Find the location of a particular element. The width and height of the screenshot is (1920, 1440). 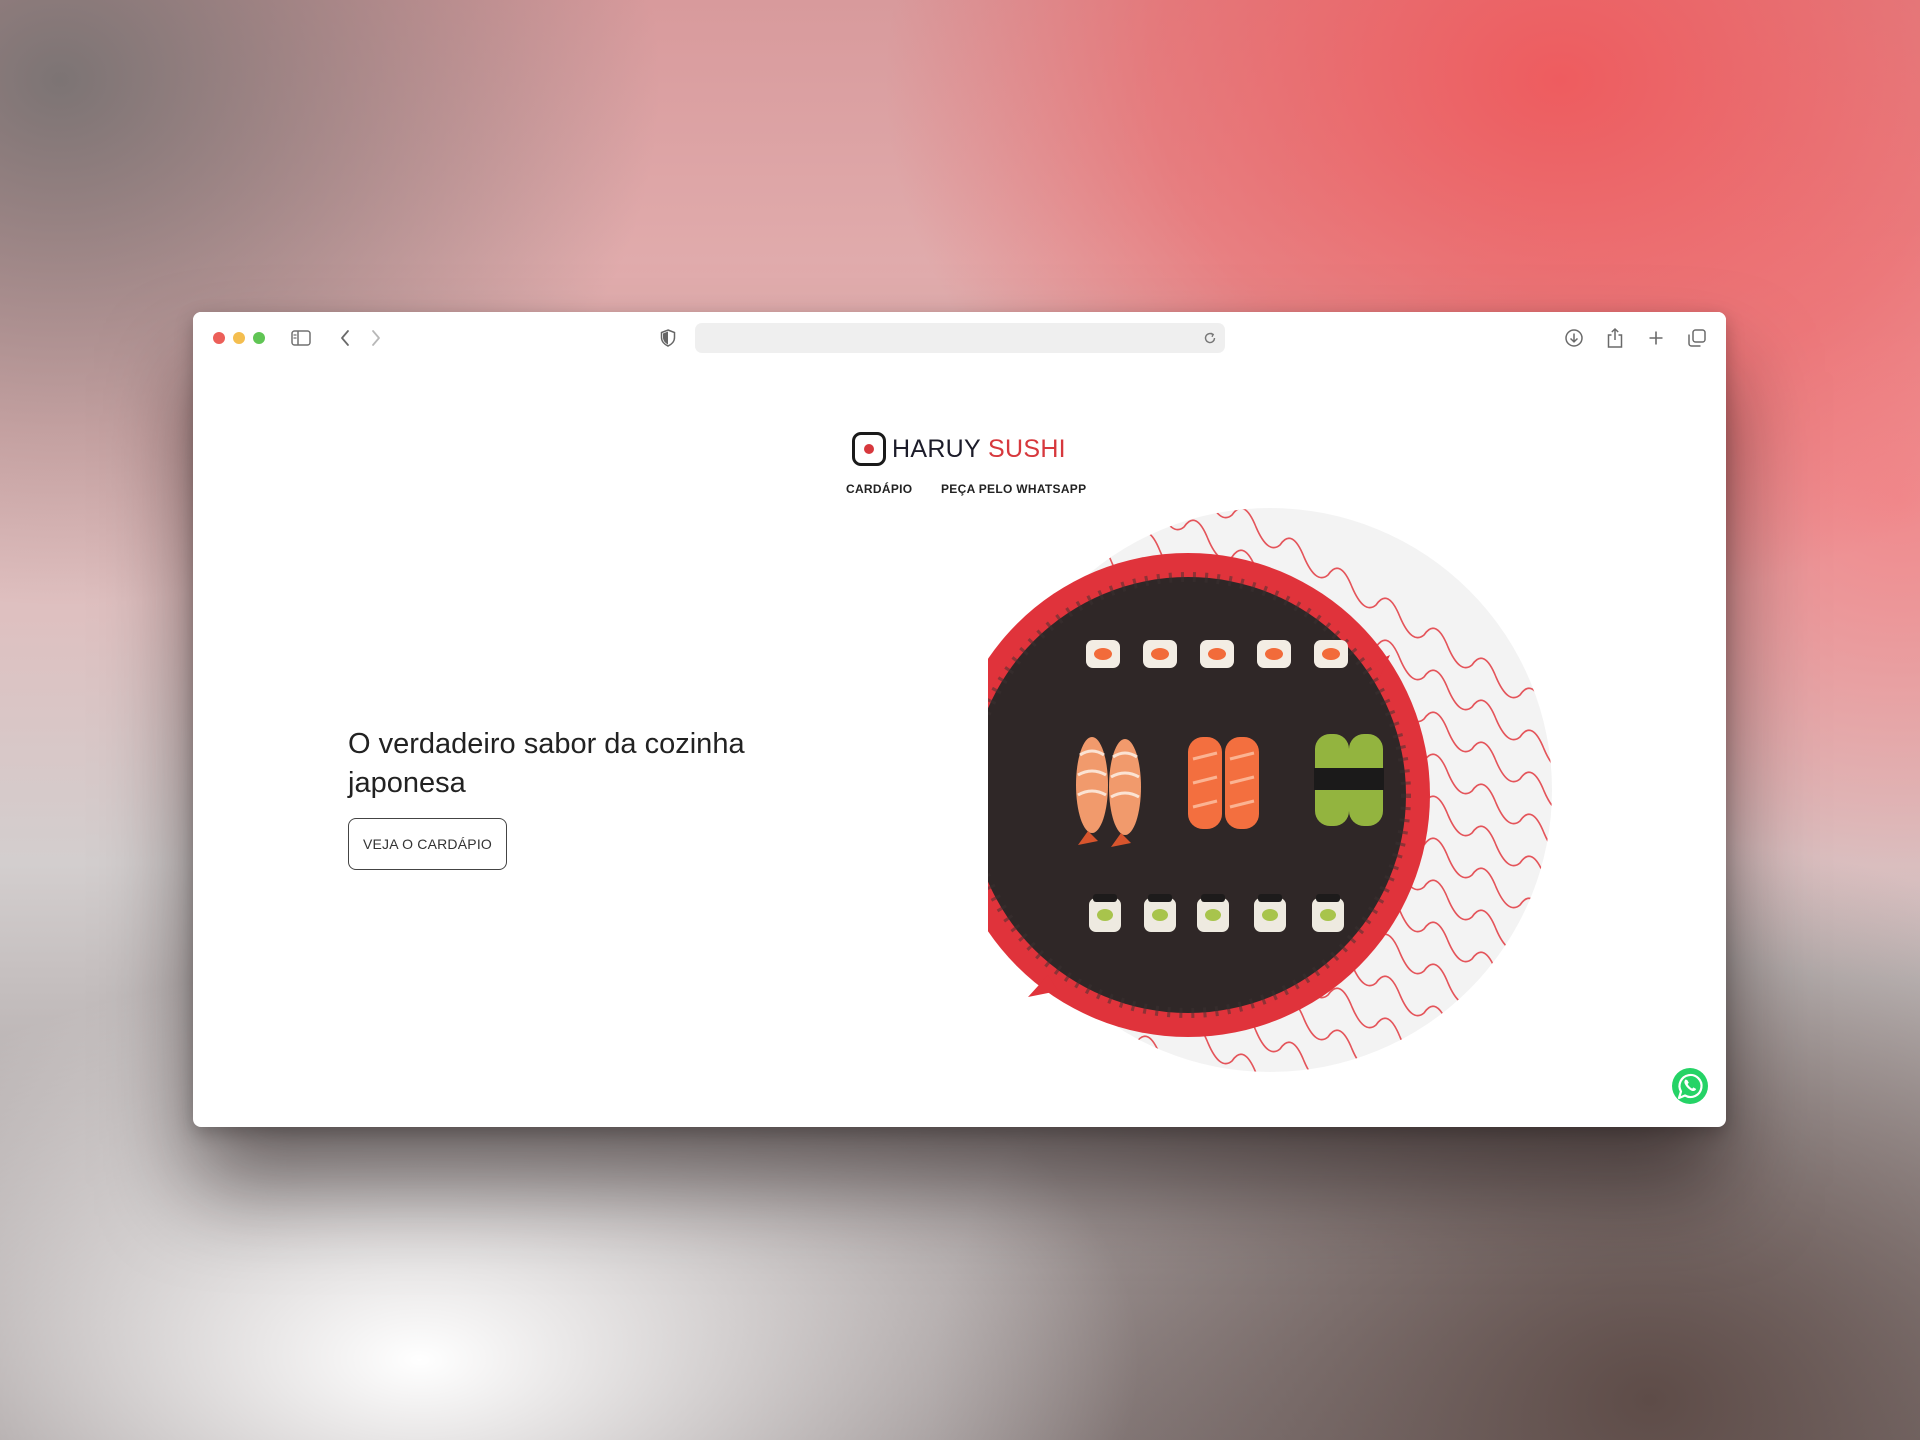

address-bar is located at coordinates (960, 338).